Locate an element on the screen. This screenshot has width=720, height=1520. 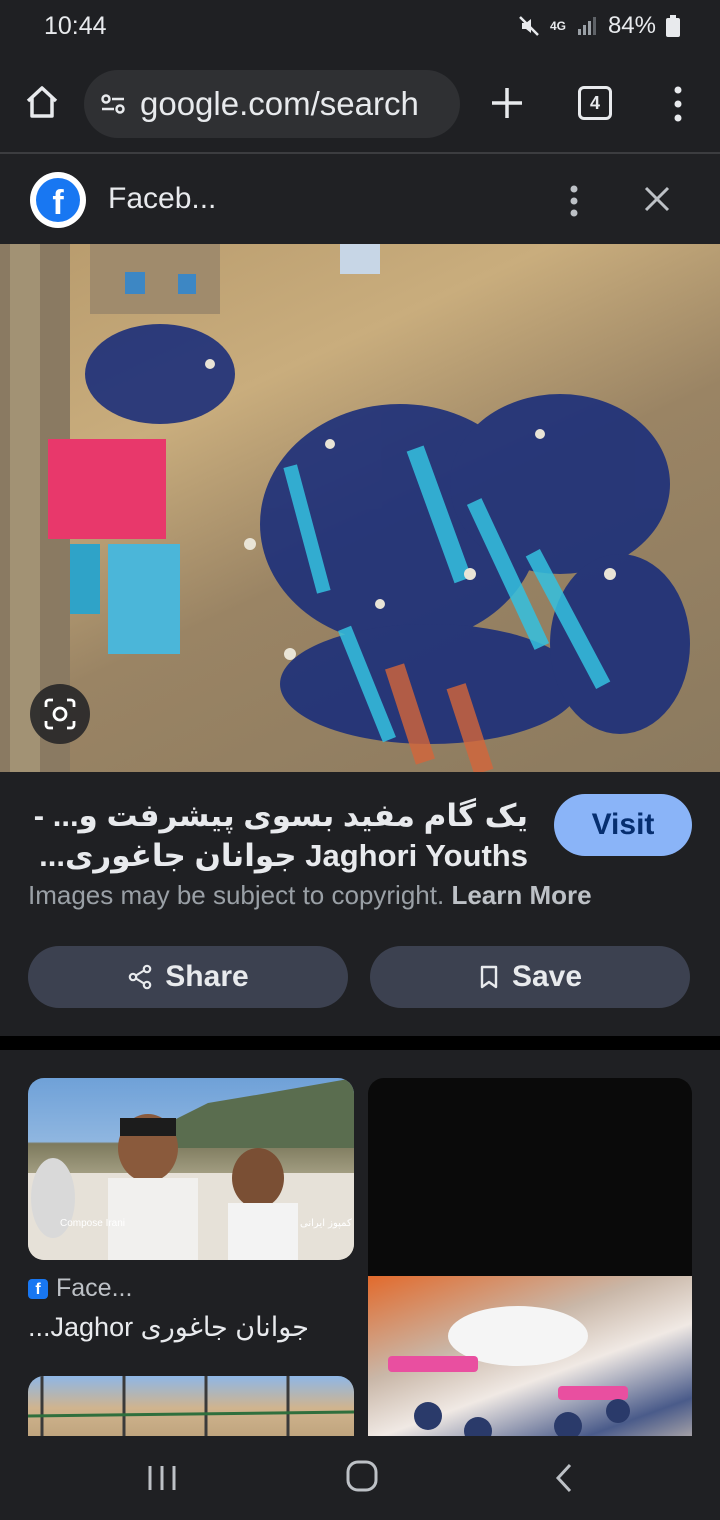
status-bar: 10:44 4G 84% is located at coordinates (360, 28).